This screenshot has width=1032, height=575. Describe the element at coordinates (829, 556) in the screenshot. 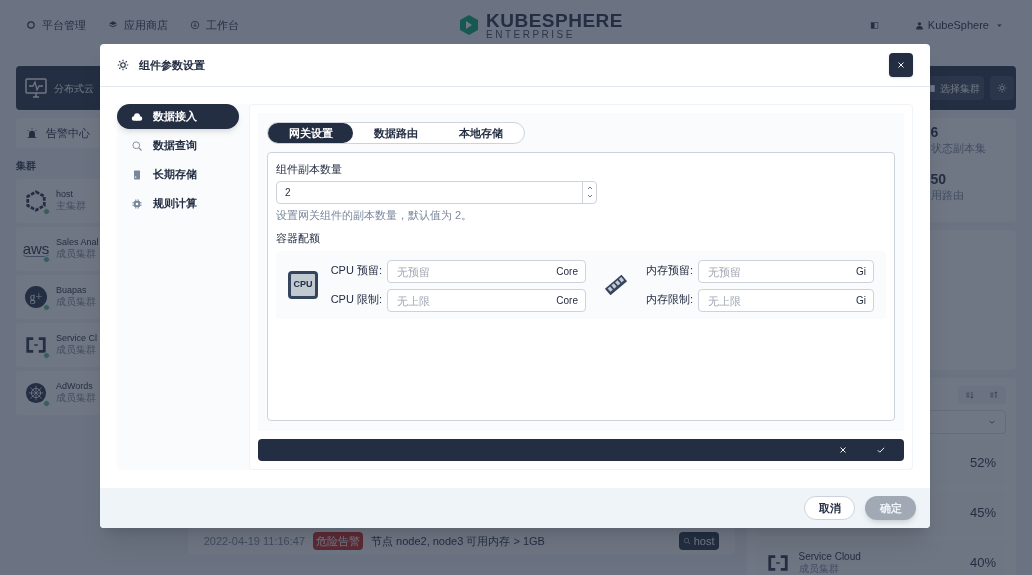

I see `cluster-name: Service Cloud` at that location.